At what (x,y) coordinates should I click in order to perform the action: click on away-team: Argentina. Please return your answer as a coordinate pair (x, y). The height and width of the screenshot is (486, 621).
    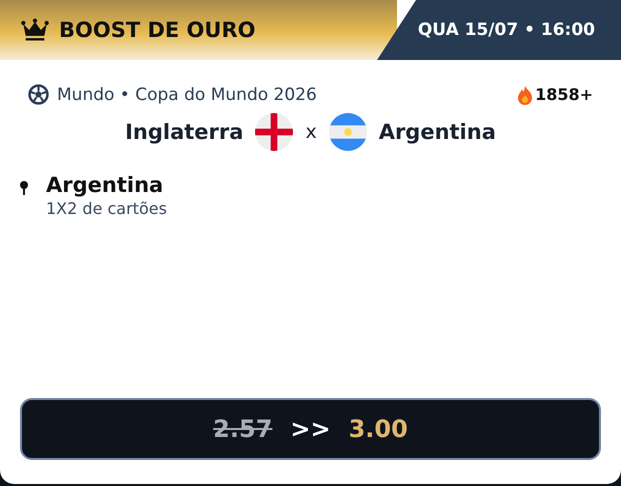
    Looking at the image, I should click on (437, 132).